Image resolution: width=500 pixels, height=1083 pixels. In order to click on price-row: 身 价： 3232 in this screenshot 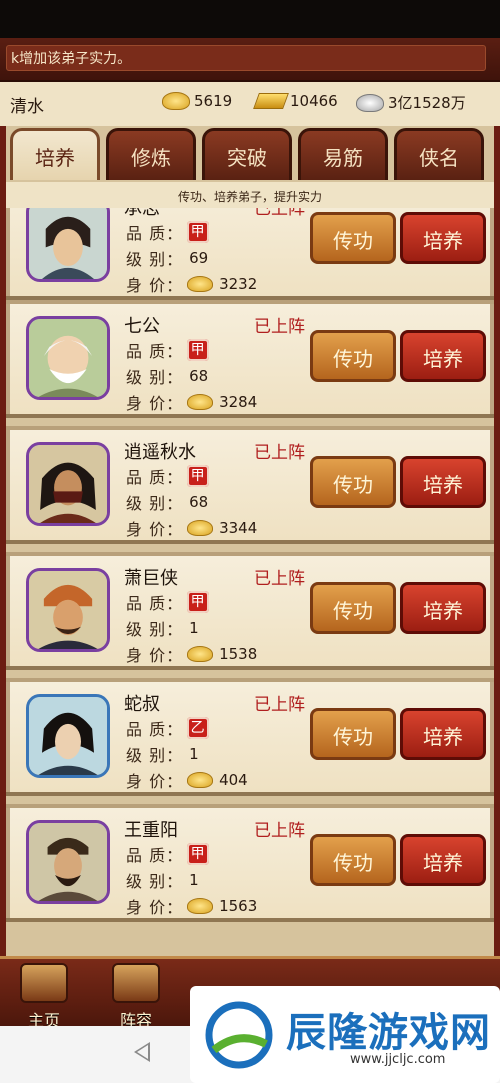, I will do `click(192, 285)`.